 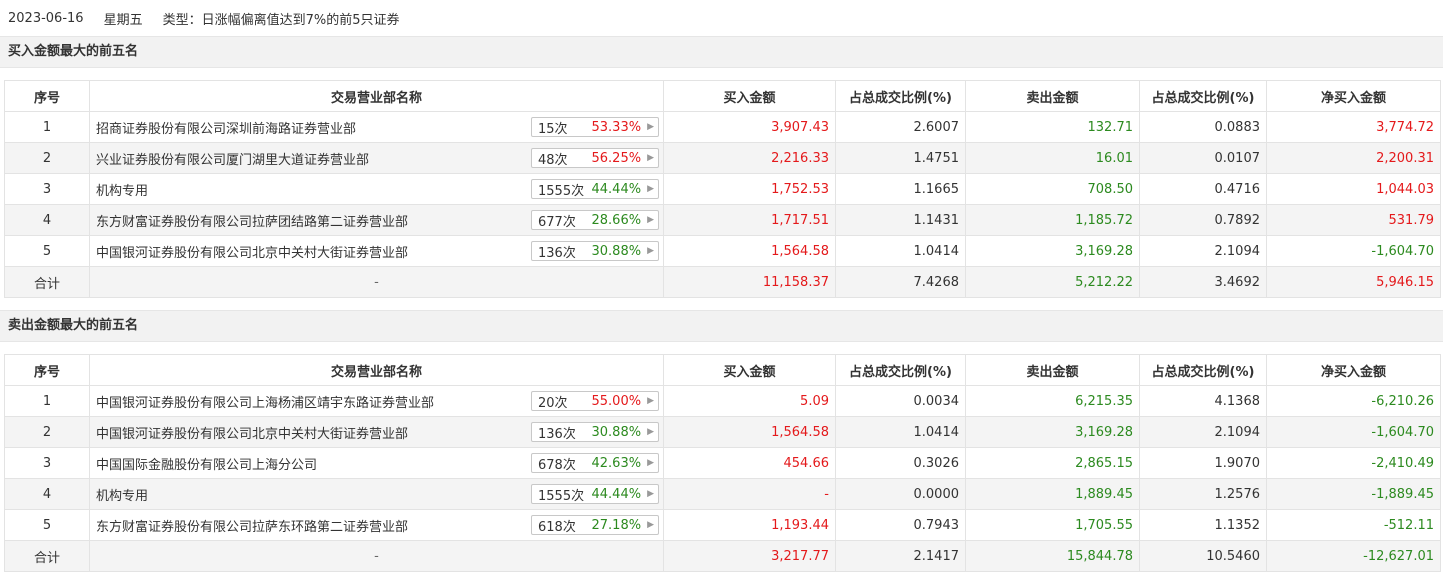 I want to click on net-amount: 3,774.72, so click(x=1353, y=127).